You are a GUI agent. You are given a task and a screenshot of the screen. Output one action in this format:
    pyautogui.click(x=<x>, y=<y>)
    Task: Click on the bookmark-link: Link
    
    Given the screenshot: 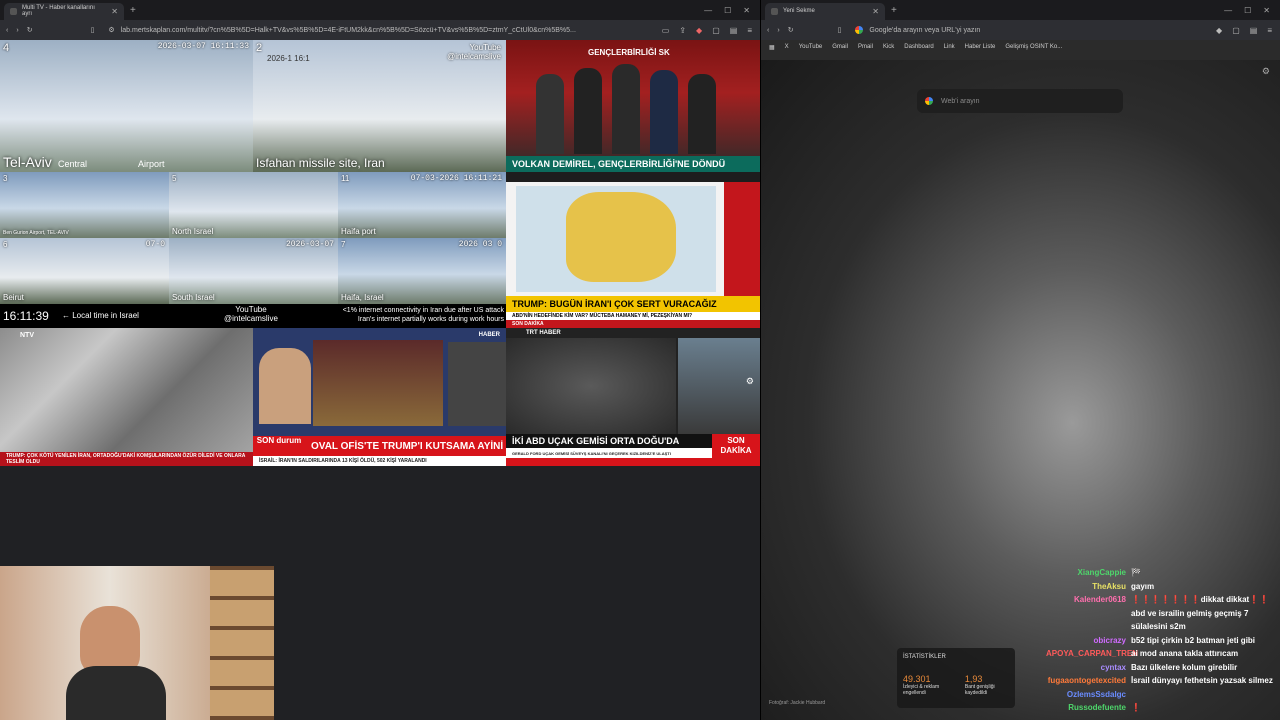 What is the action you would take?
    pyautogui.click(x=949, y=47)
    